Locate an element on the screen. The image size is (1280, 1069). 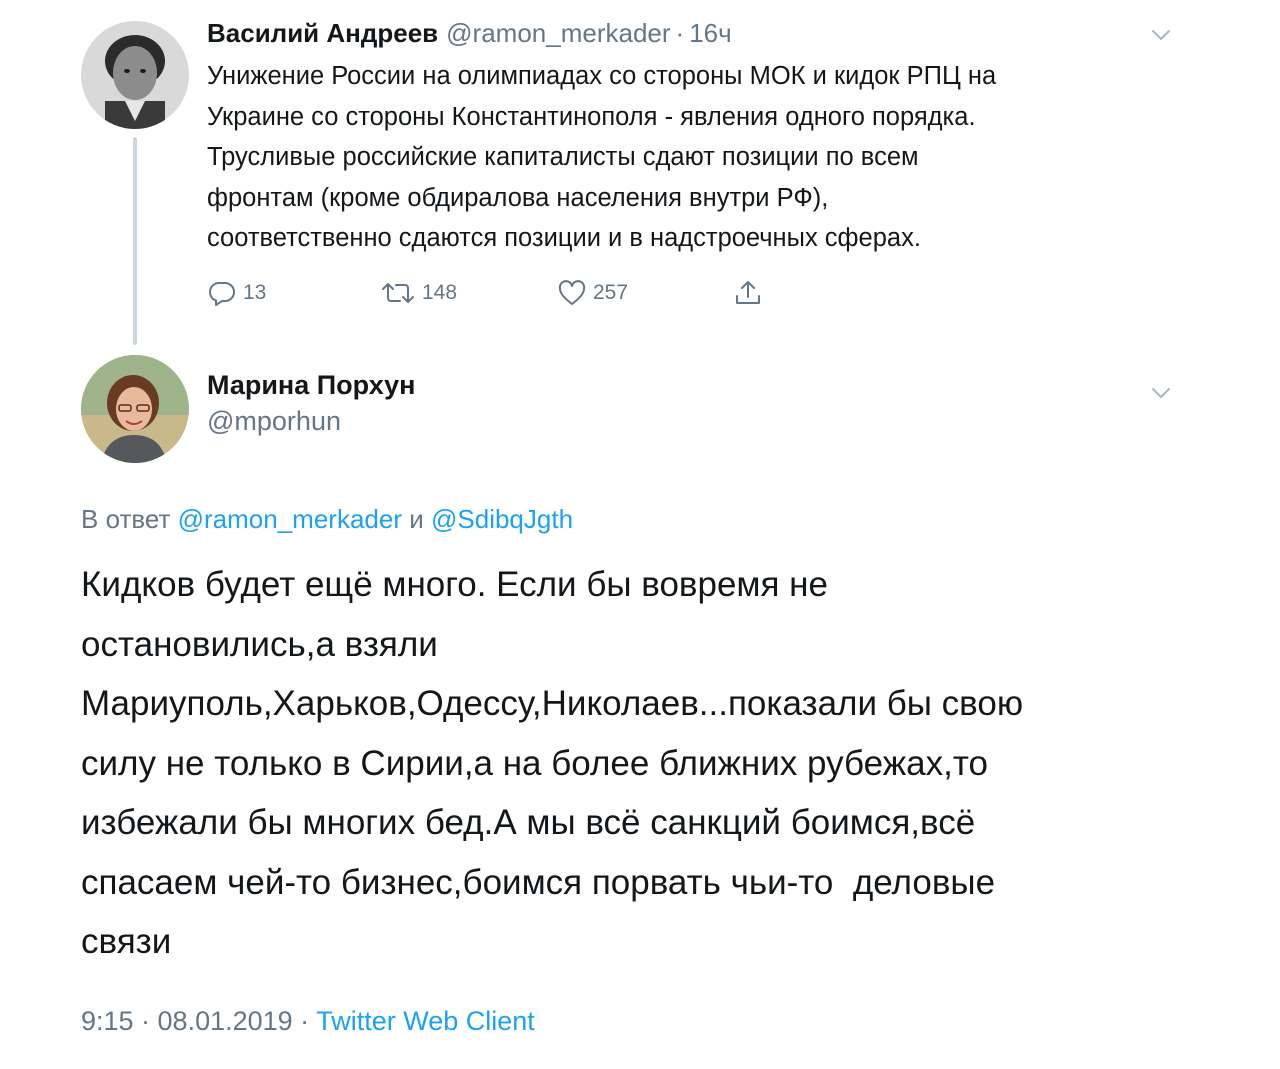
avatar-vasily is located at coordinates (135, 75).